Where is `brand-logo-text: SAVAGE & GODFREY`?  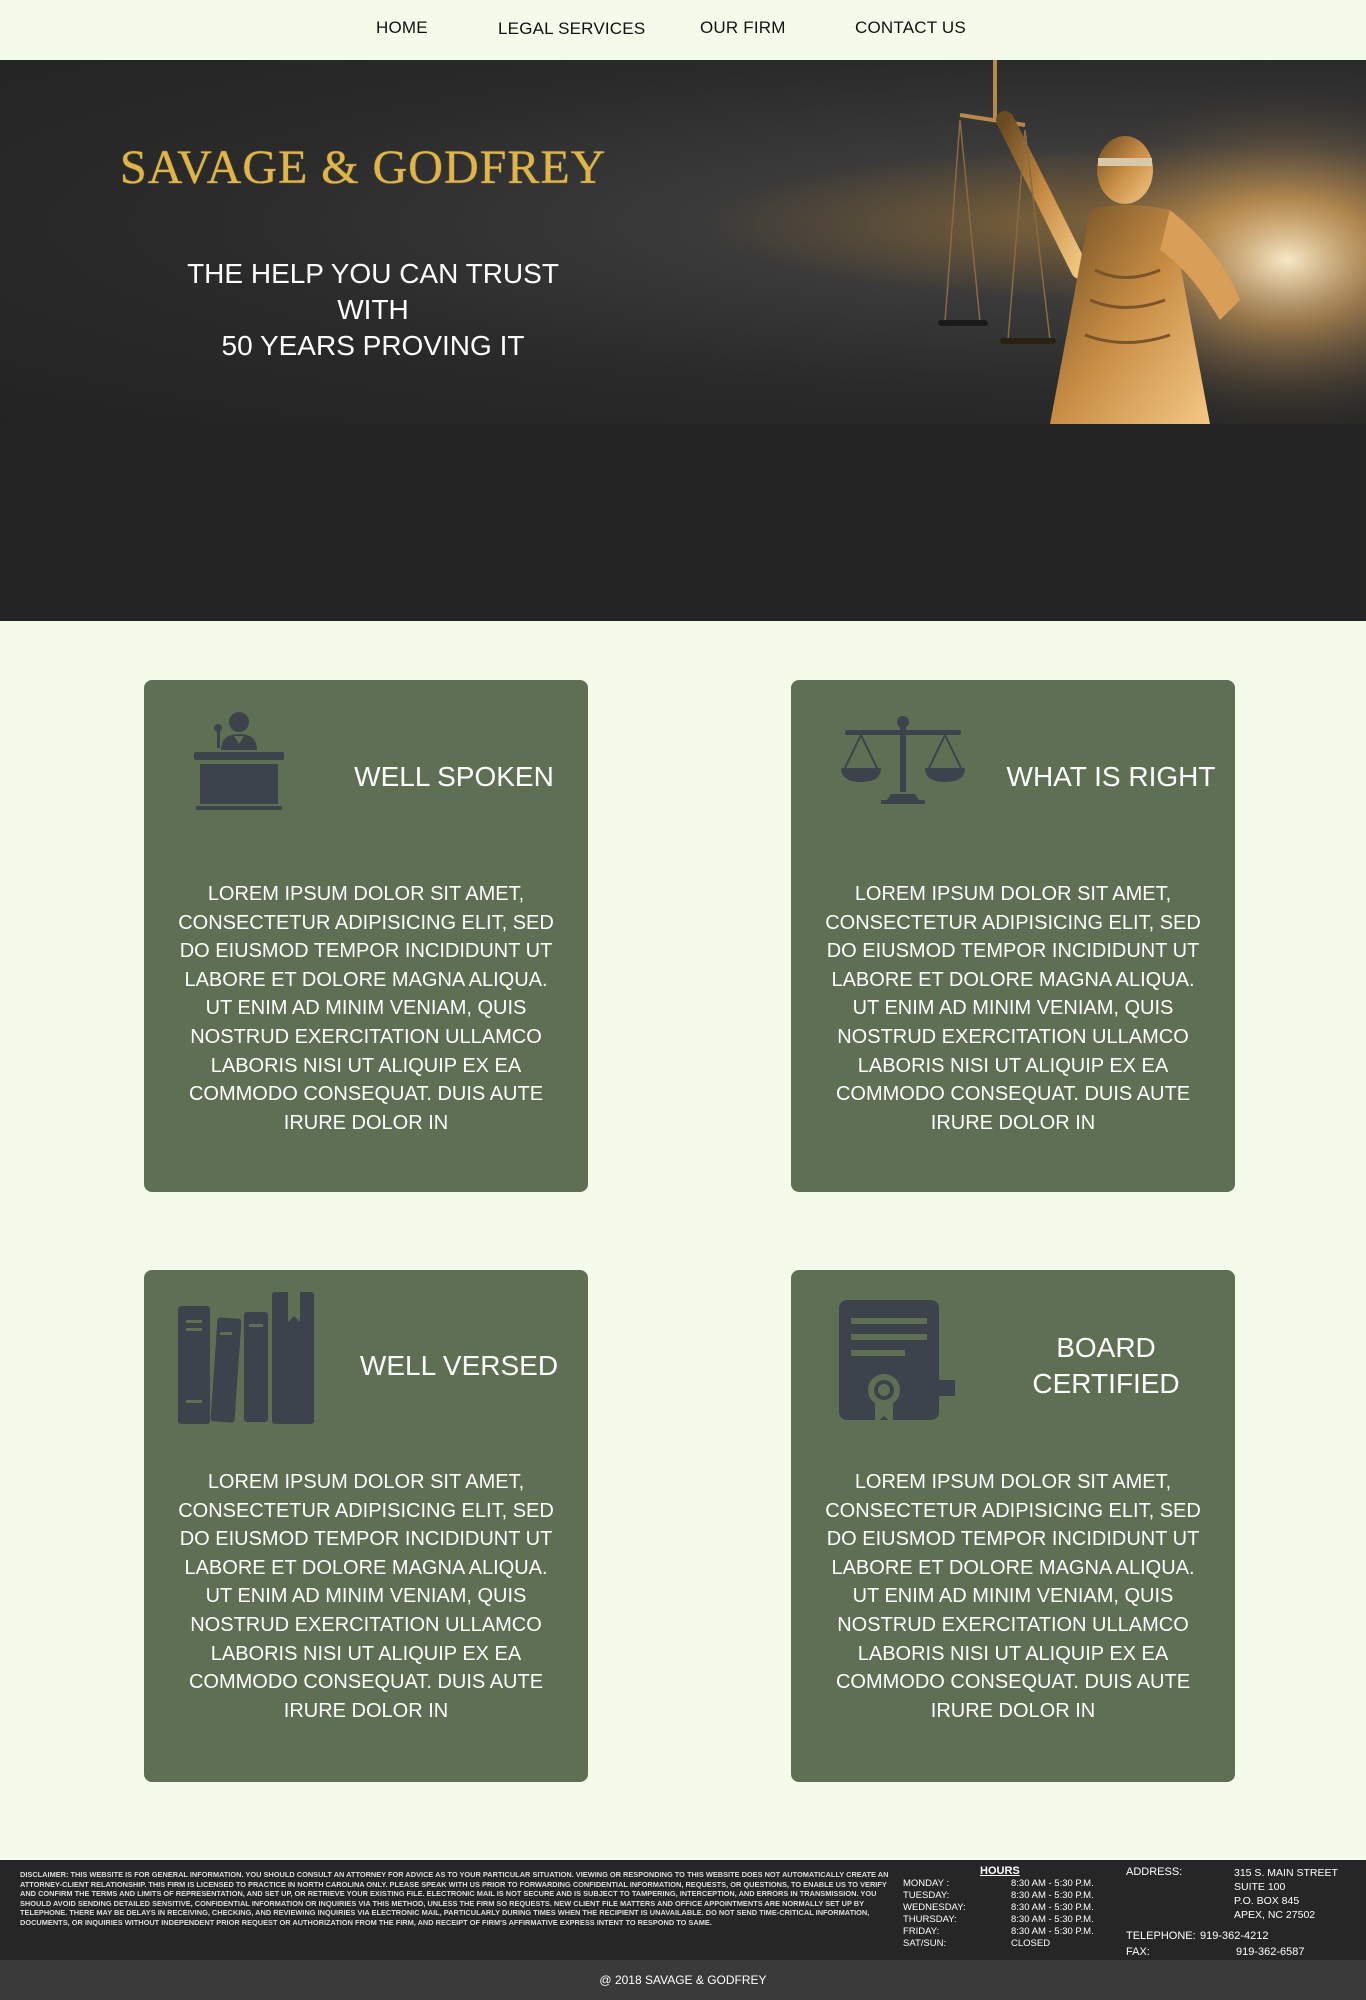 brand-logo-text: SAVAGE & GODFREY is located at coordinates (363, 167).